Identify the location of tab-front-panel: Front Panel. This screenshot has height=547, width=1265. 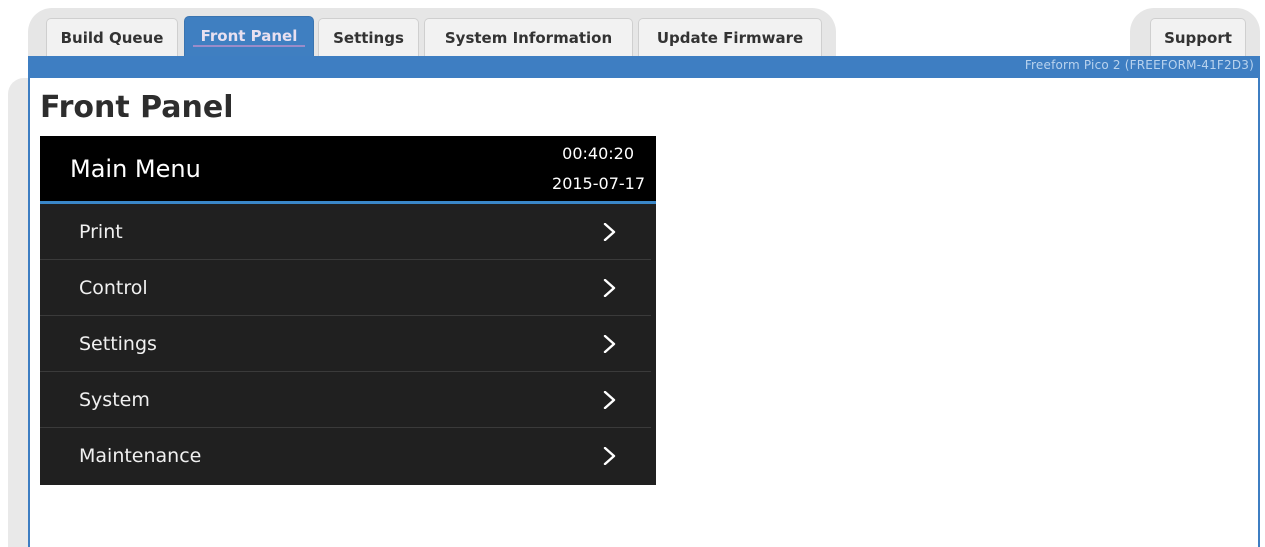
(249, 36).